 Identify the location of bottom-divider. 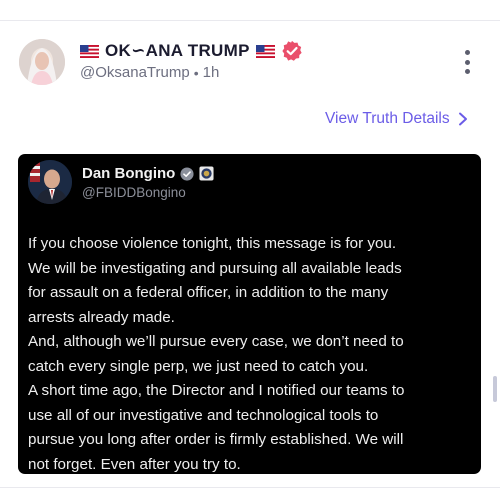
(250, 487).